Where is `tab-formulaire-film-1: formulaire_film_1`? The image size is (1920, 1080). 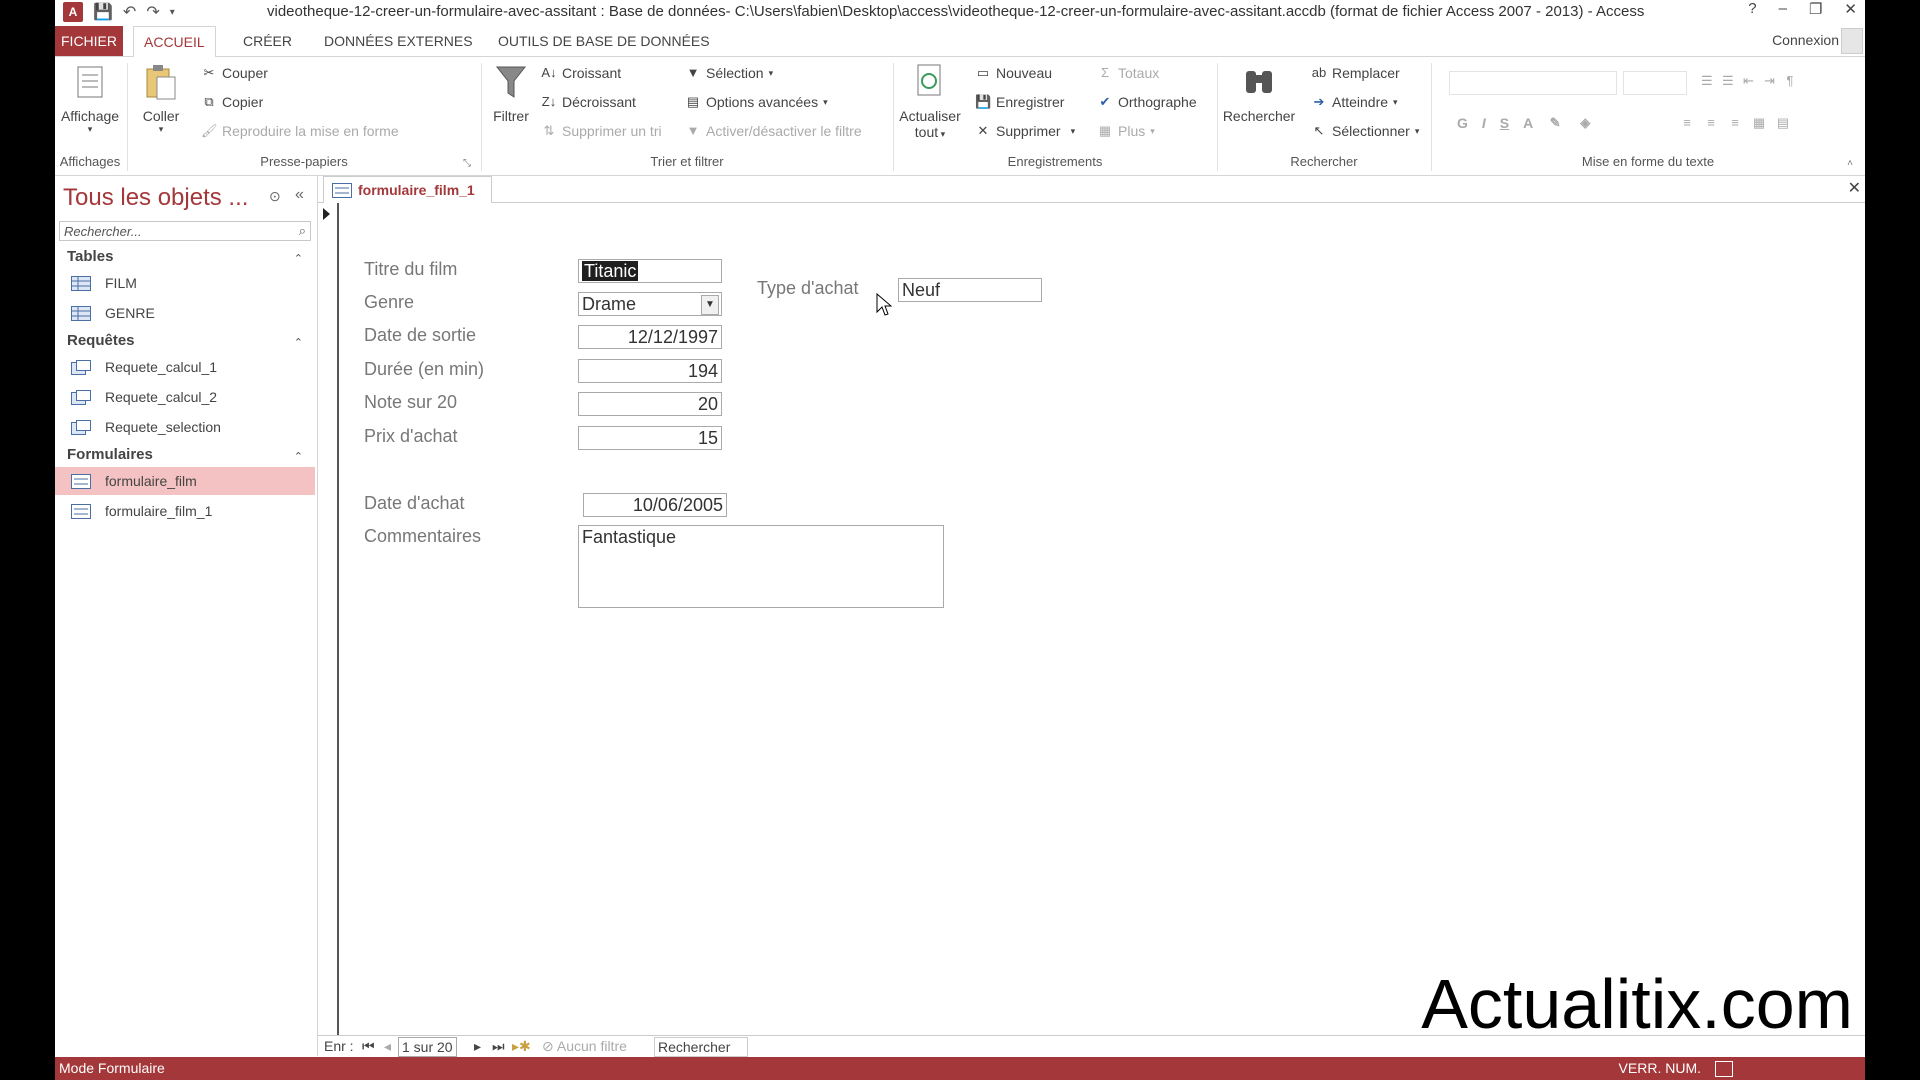
tab-formulaire-film-1: formulaire_film_1 is located at coordinates (407, 190).